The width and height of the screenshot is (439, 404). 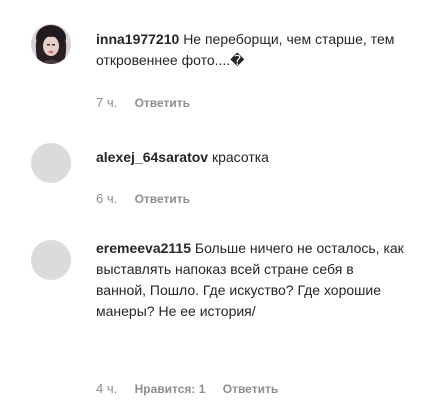 I want to click on comment-time: 7 ч., so click(x=106, y=102).